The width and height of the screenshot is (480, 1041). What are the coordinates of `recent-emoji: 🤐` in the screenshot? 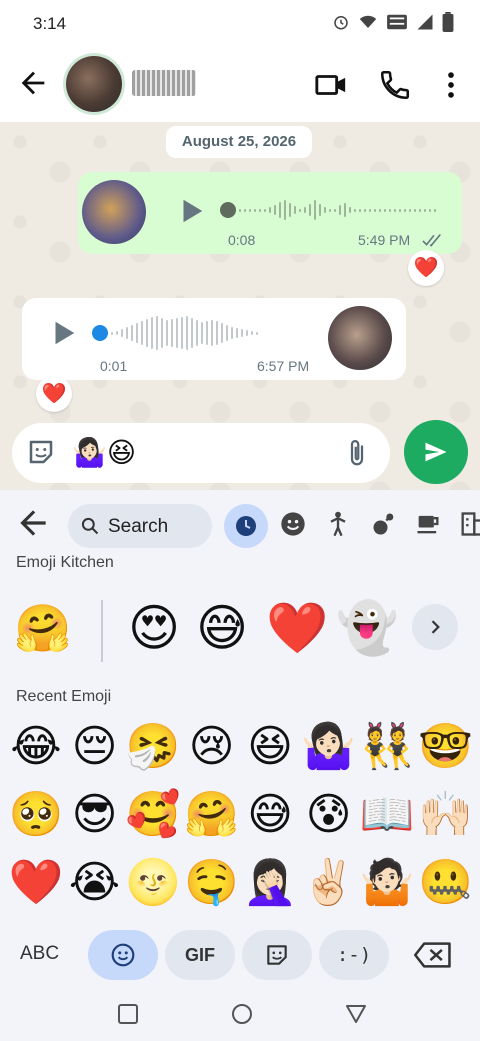 It's located at (446, 883).